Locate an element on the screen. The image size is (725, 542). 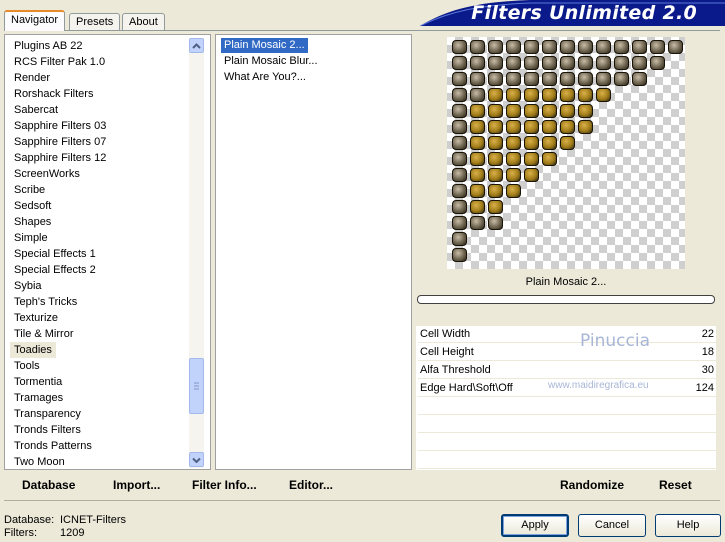
parameter-row: Cell Width 22 is located at coordinates (567, 334).